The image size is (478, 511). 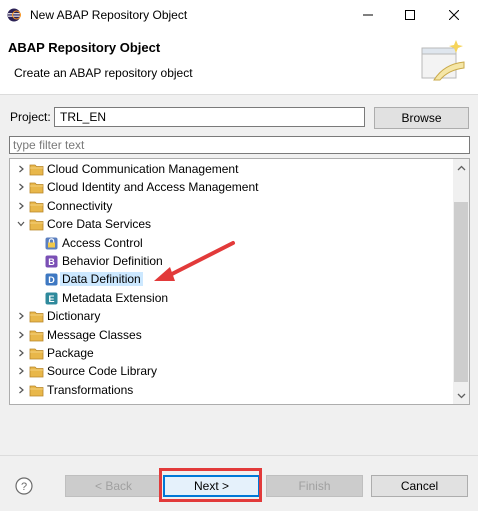 What do you see at coordinates (443, 60) in the screenshot?
I see `wizard-banner-icon` at bounding box center [443, 60].